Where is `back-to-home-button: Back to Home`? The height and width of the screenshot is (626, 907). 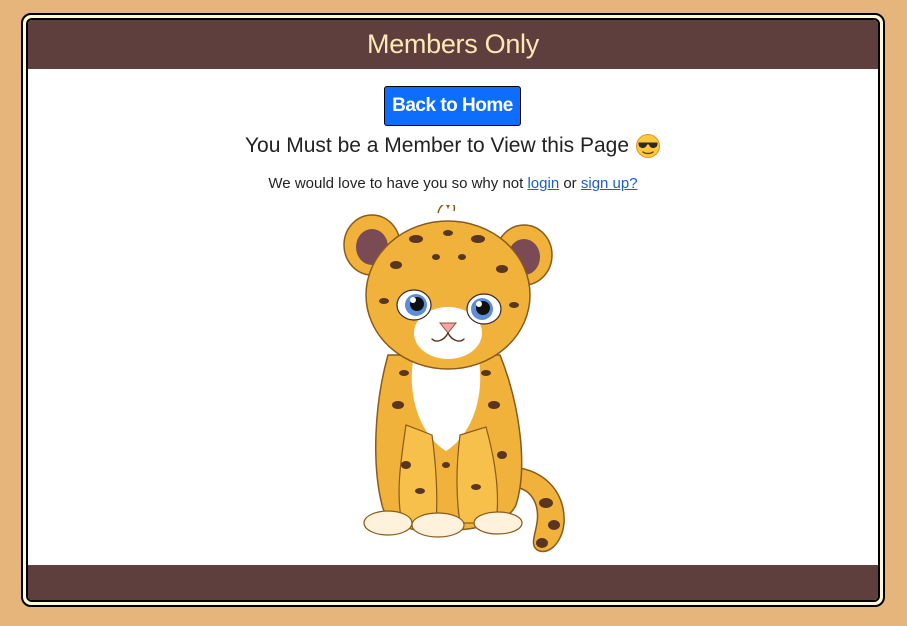 back-to-home-button: Back to Home is located at coordinates (452, 106).